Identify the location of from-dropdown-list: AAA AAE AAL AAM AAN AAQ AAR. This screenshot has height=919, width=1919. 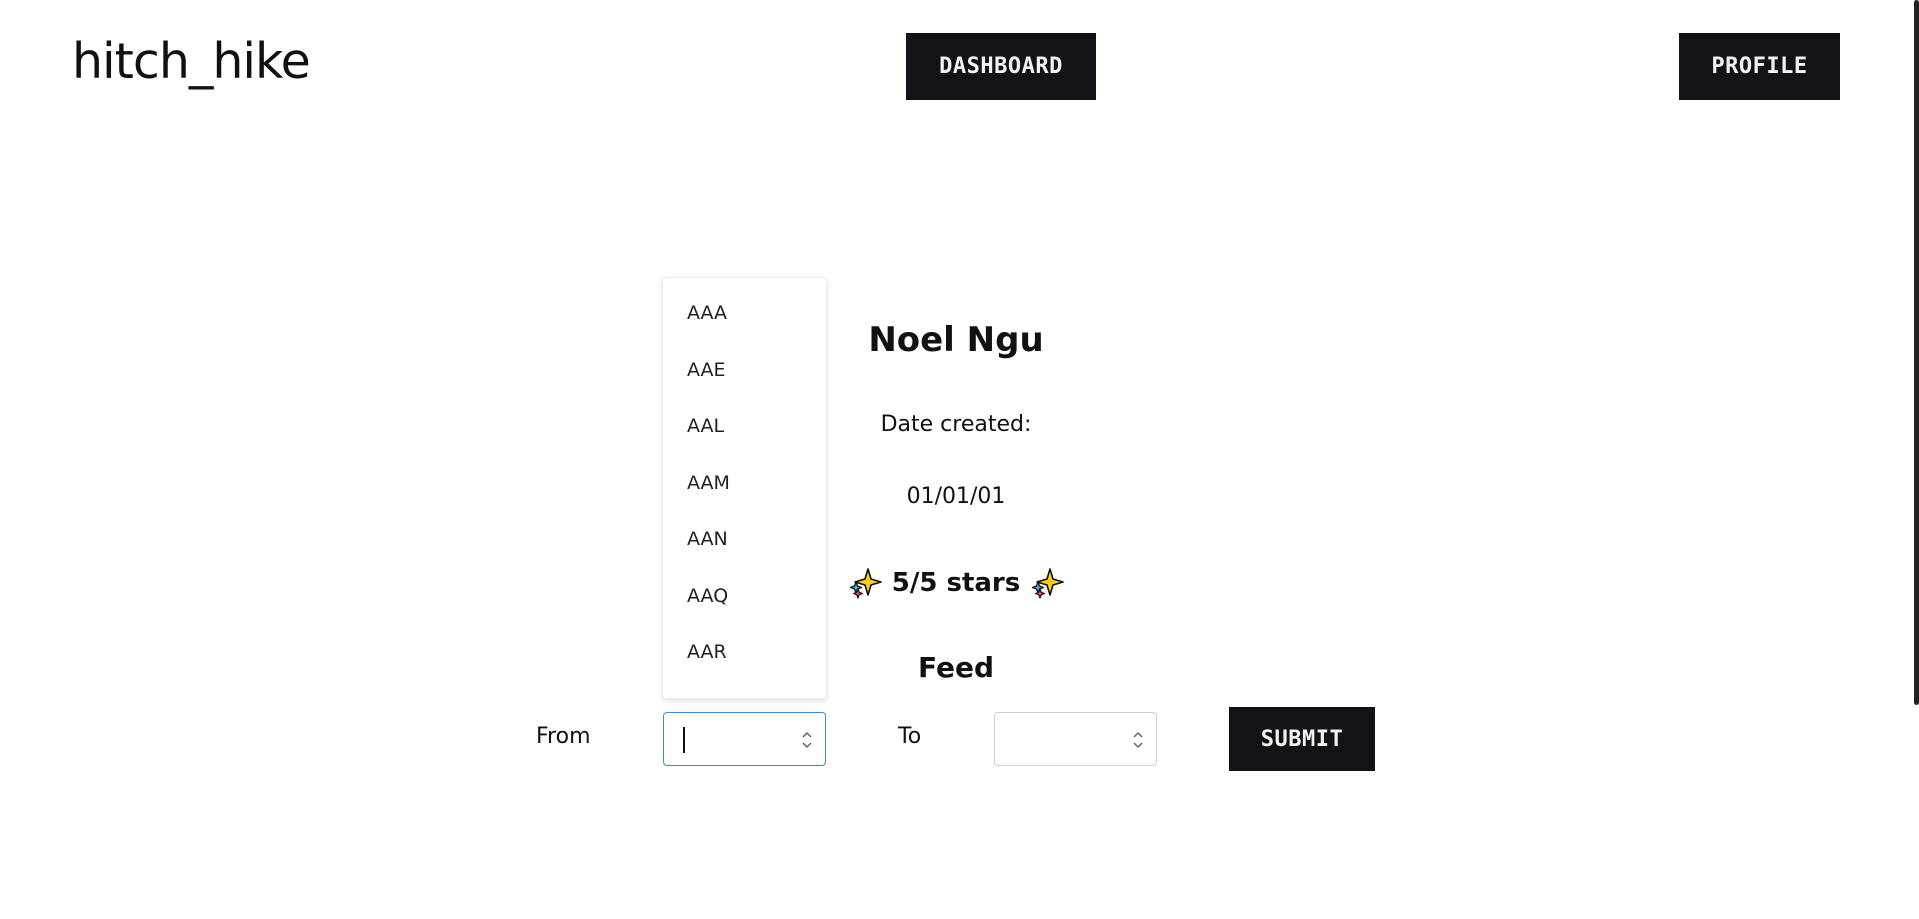
(744, 488).